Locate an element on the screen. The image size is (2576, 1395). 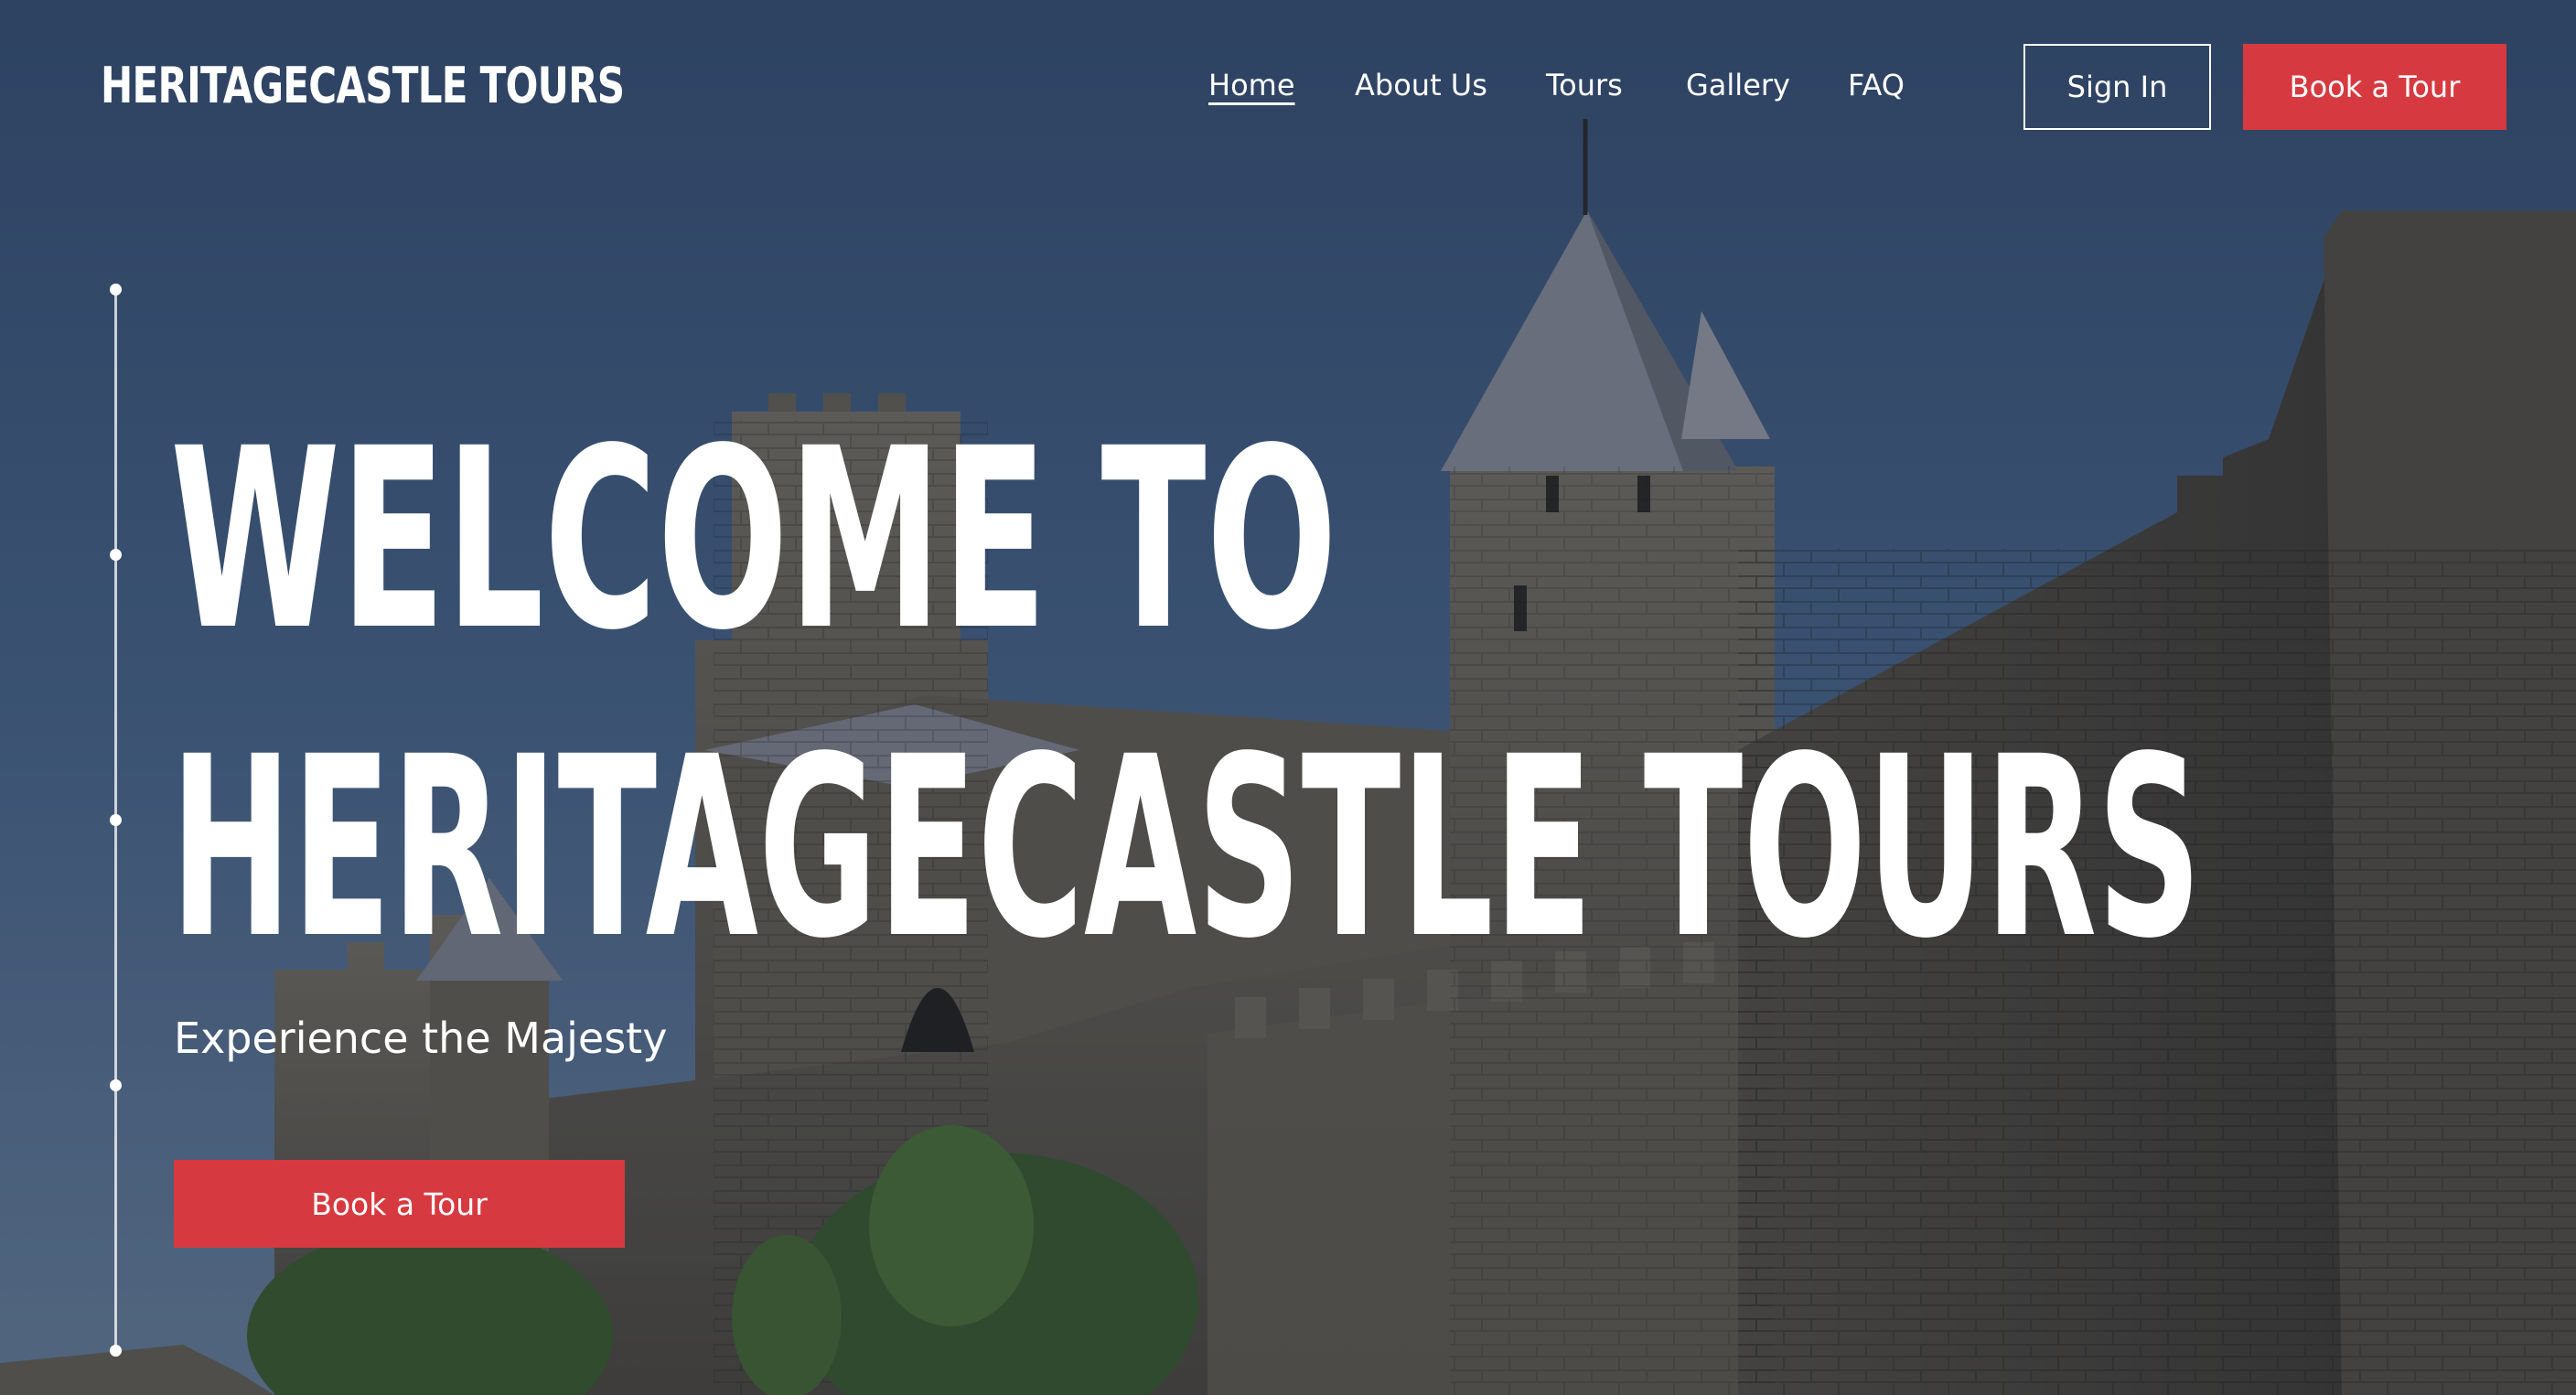
nav-link-faq: FAQ is located at coordinates (1877, 85).